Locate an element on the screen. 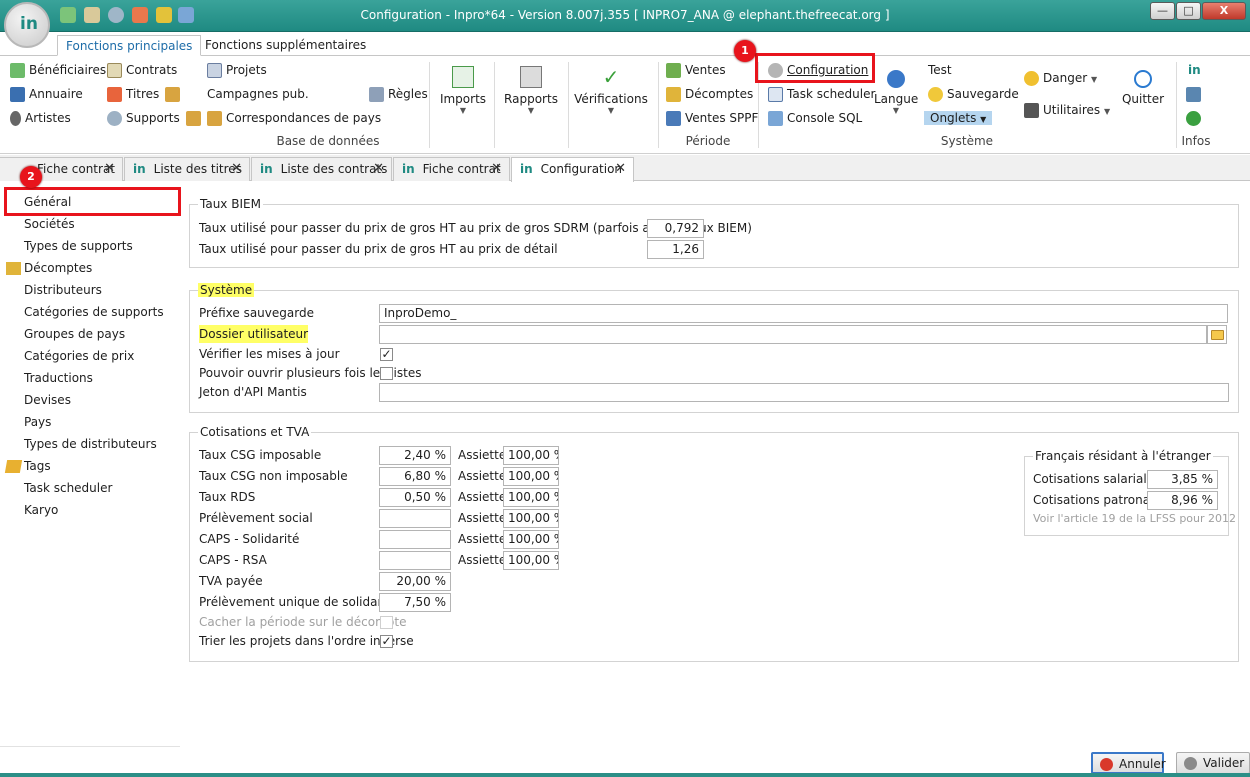 Image resolution: width=1250 pixels, height=777 pixels. decomptes-button: Décomptes is located at coordinates (709, 94).